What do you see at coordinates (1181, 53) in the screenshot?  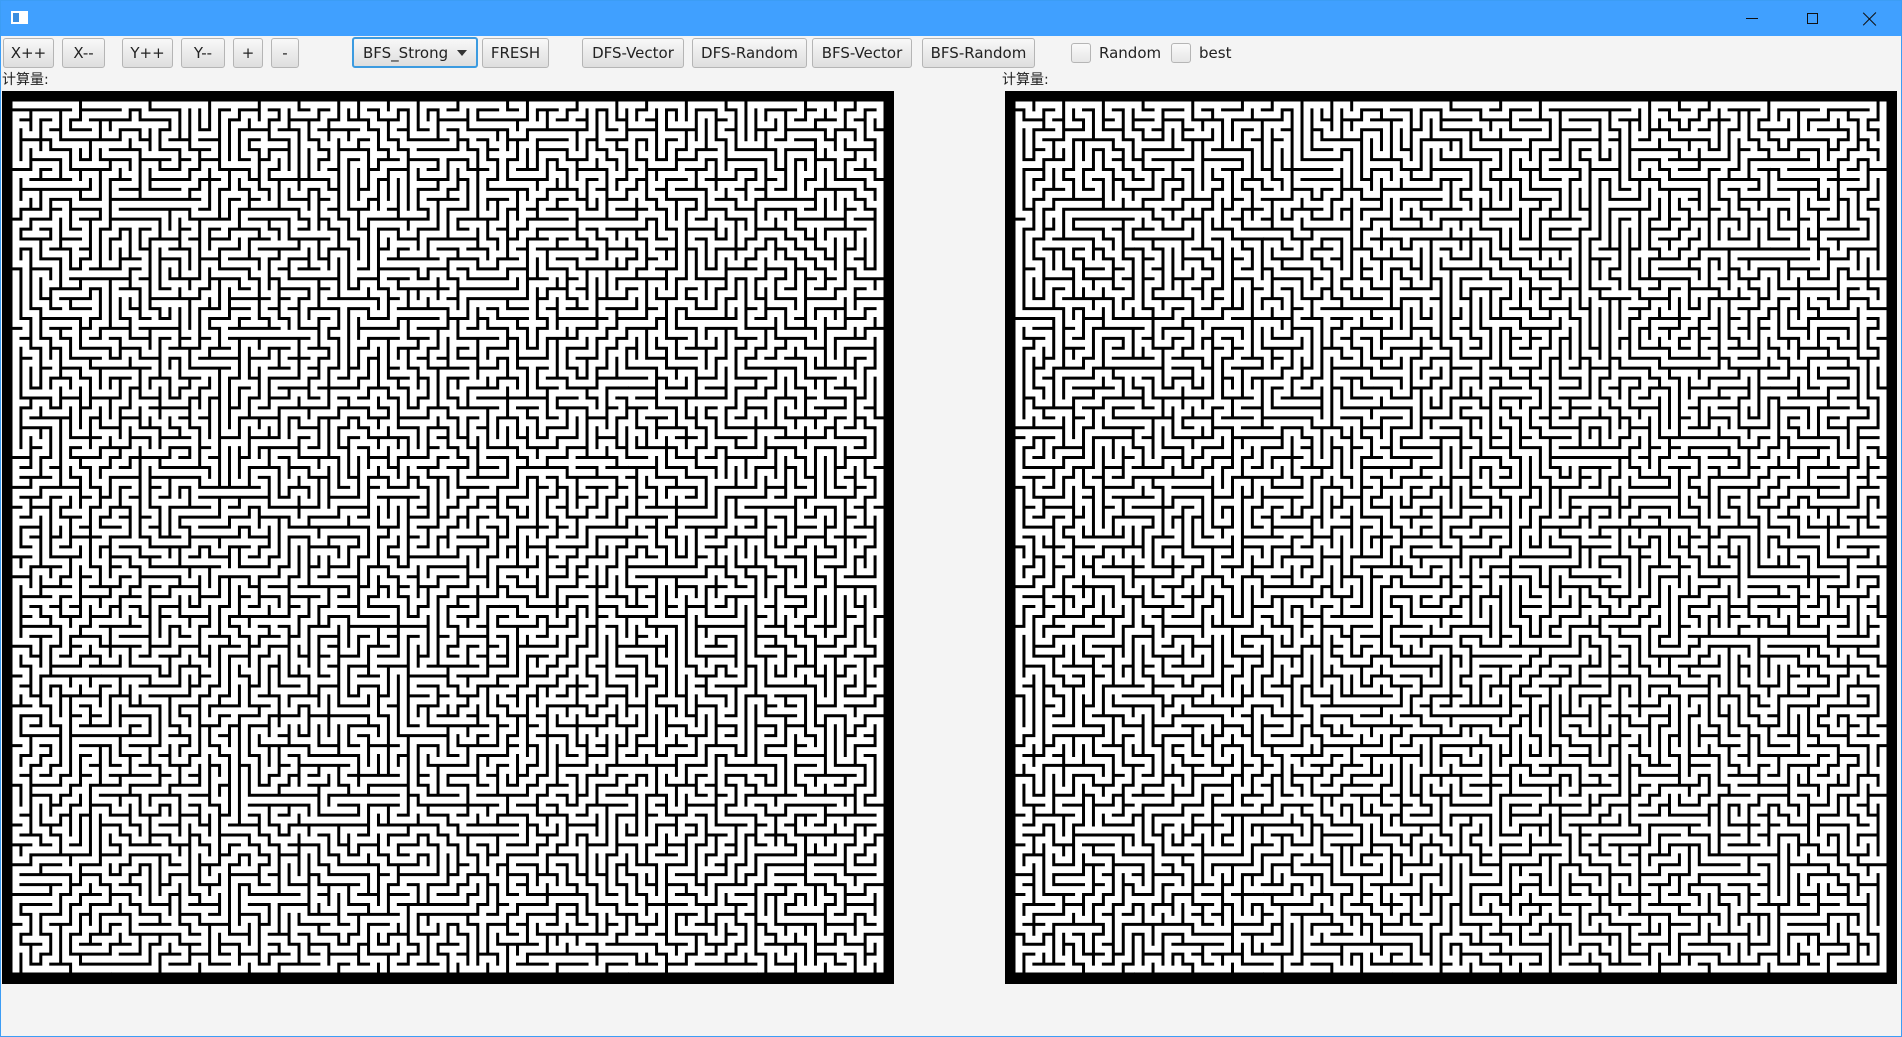 I see `best-checkbox` at bounding box center [1181, 53].